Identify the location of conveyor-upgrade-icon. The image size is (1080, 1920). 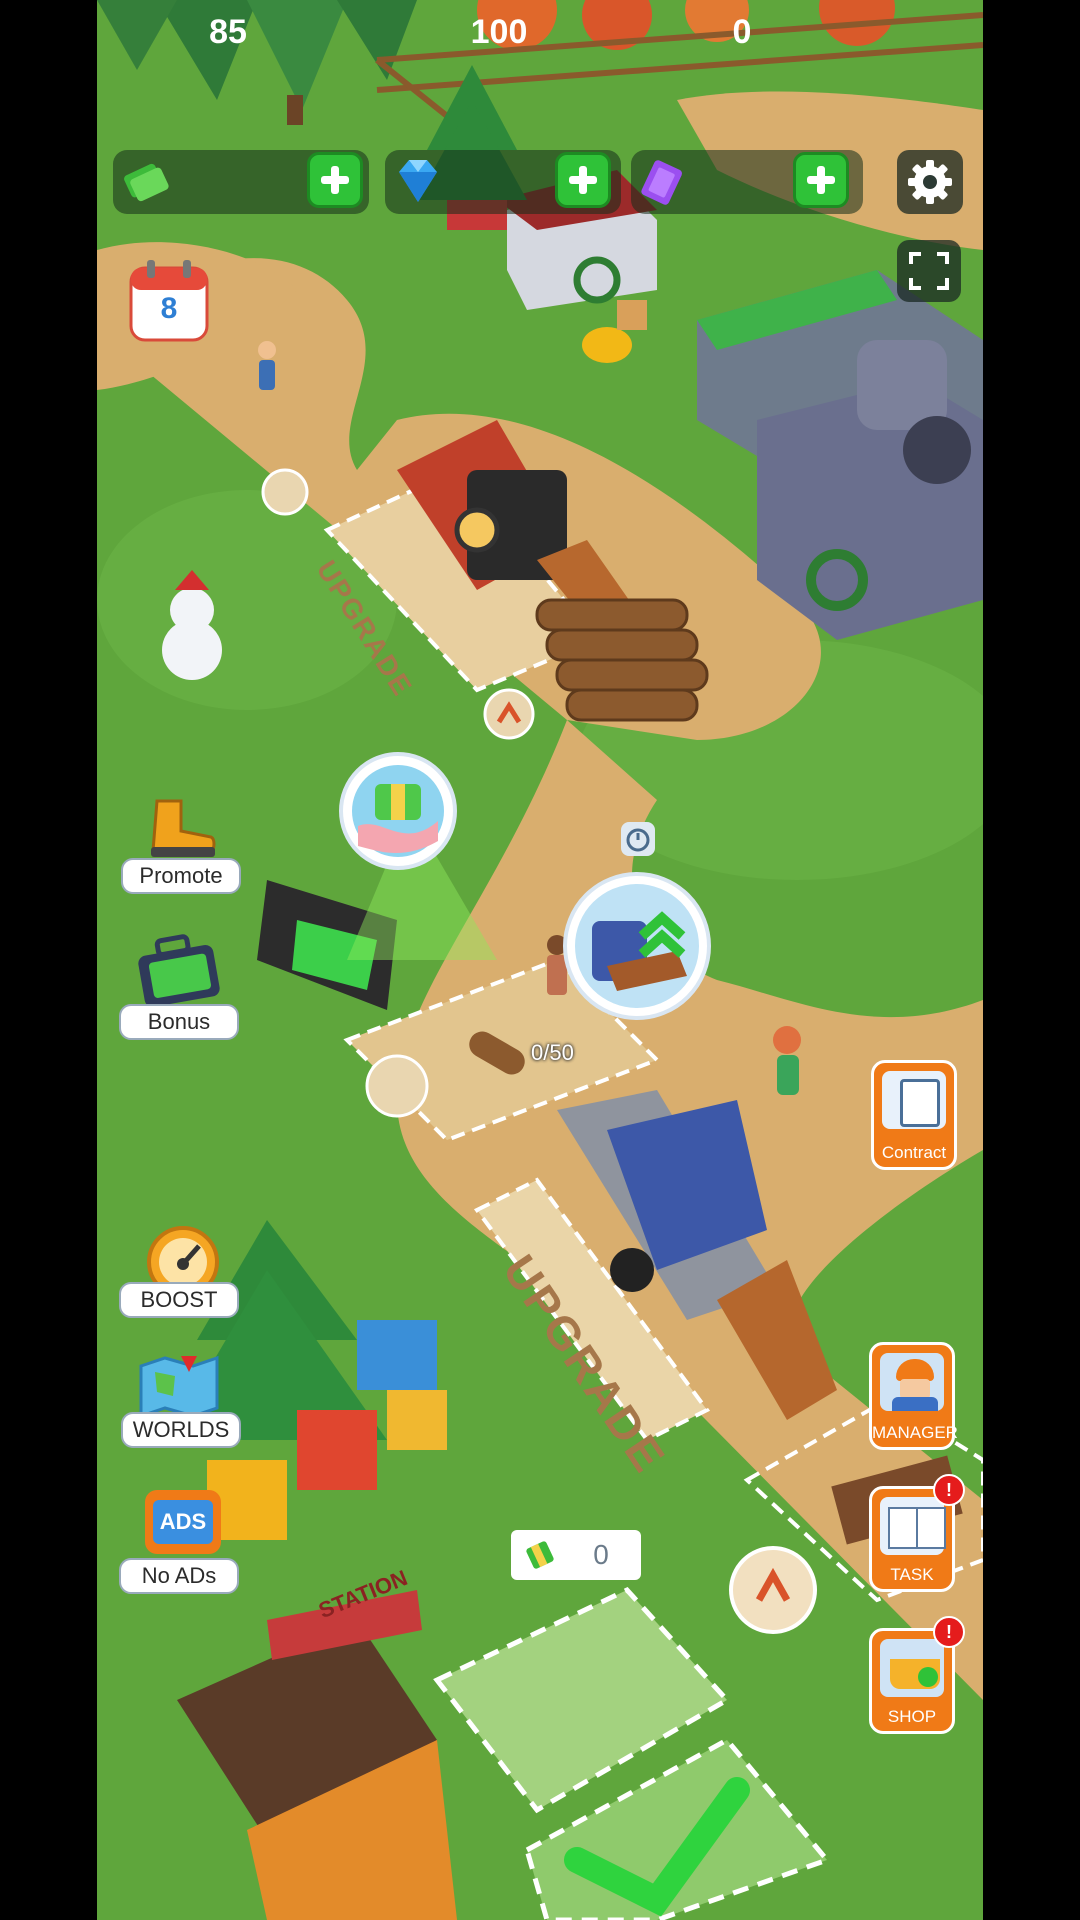
(637, 946).